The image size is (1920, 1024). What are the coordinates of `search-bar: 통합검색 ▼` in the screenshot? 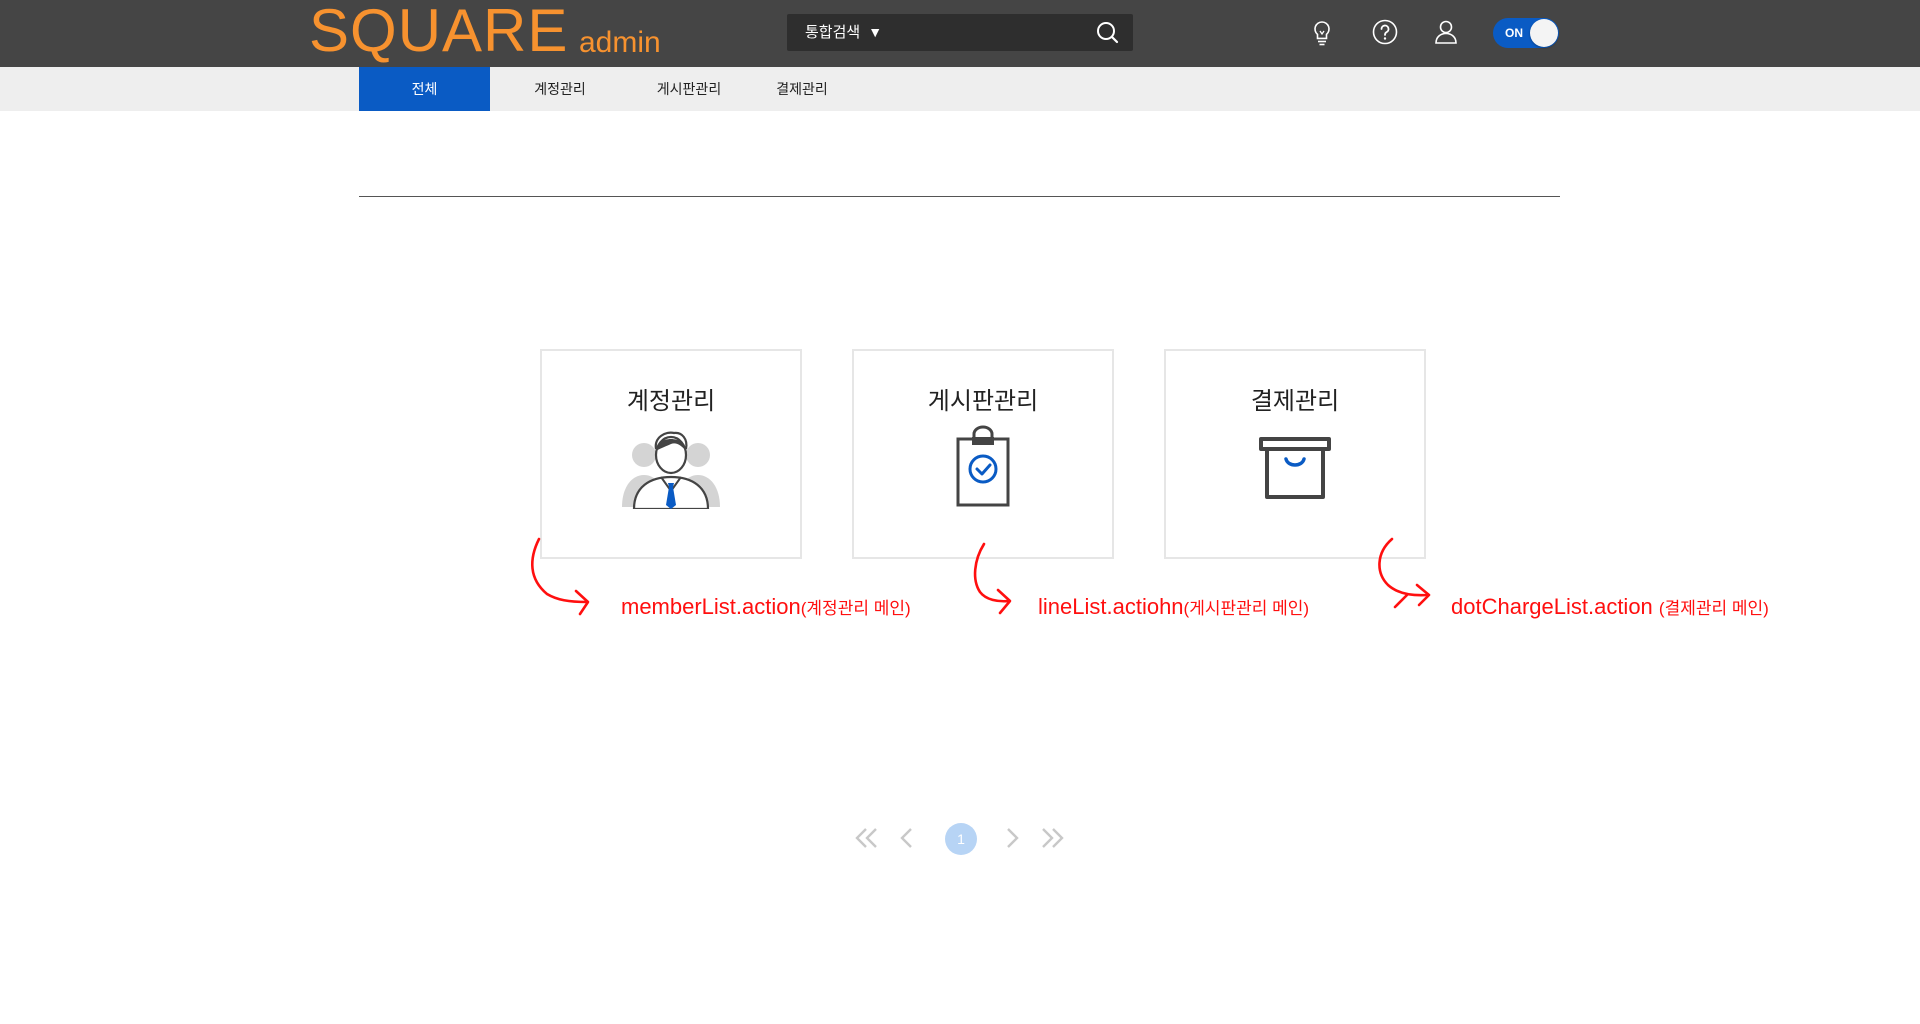 It's located at (960, 32).